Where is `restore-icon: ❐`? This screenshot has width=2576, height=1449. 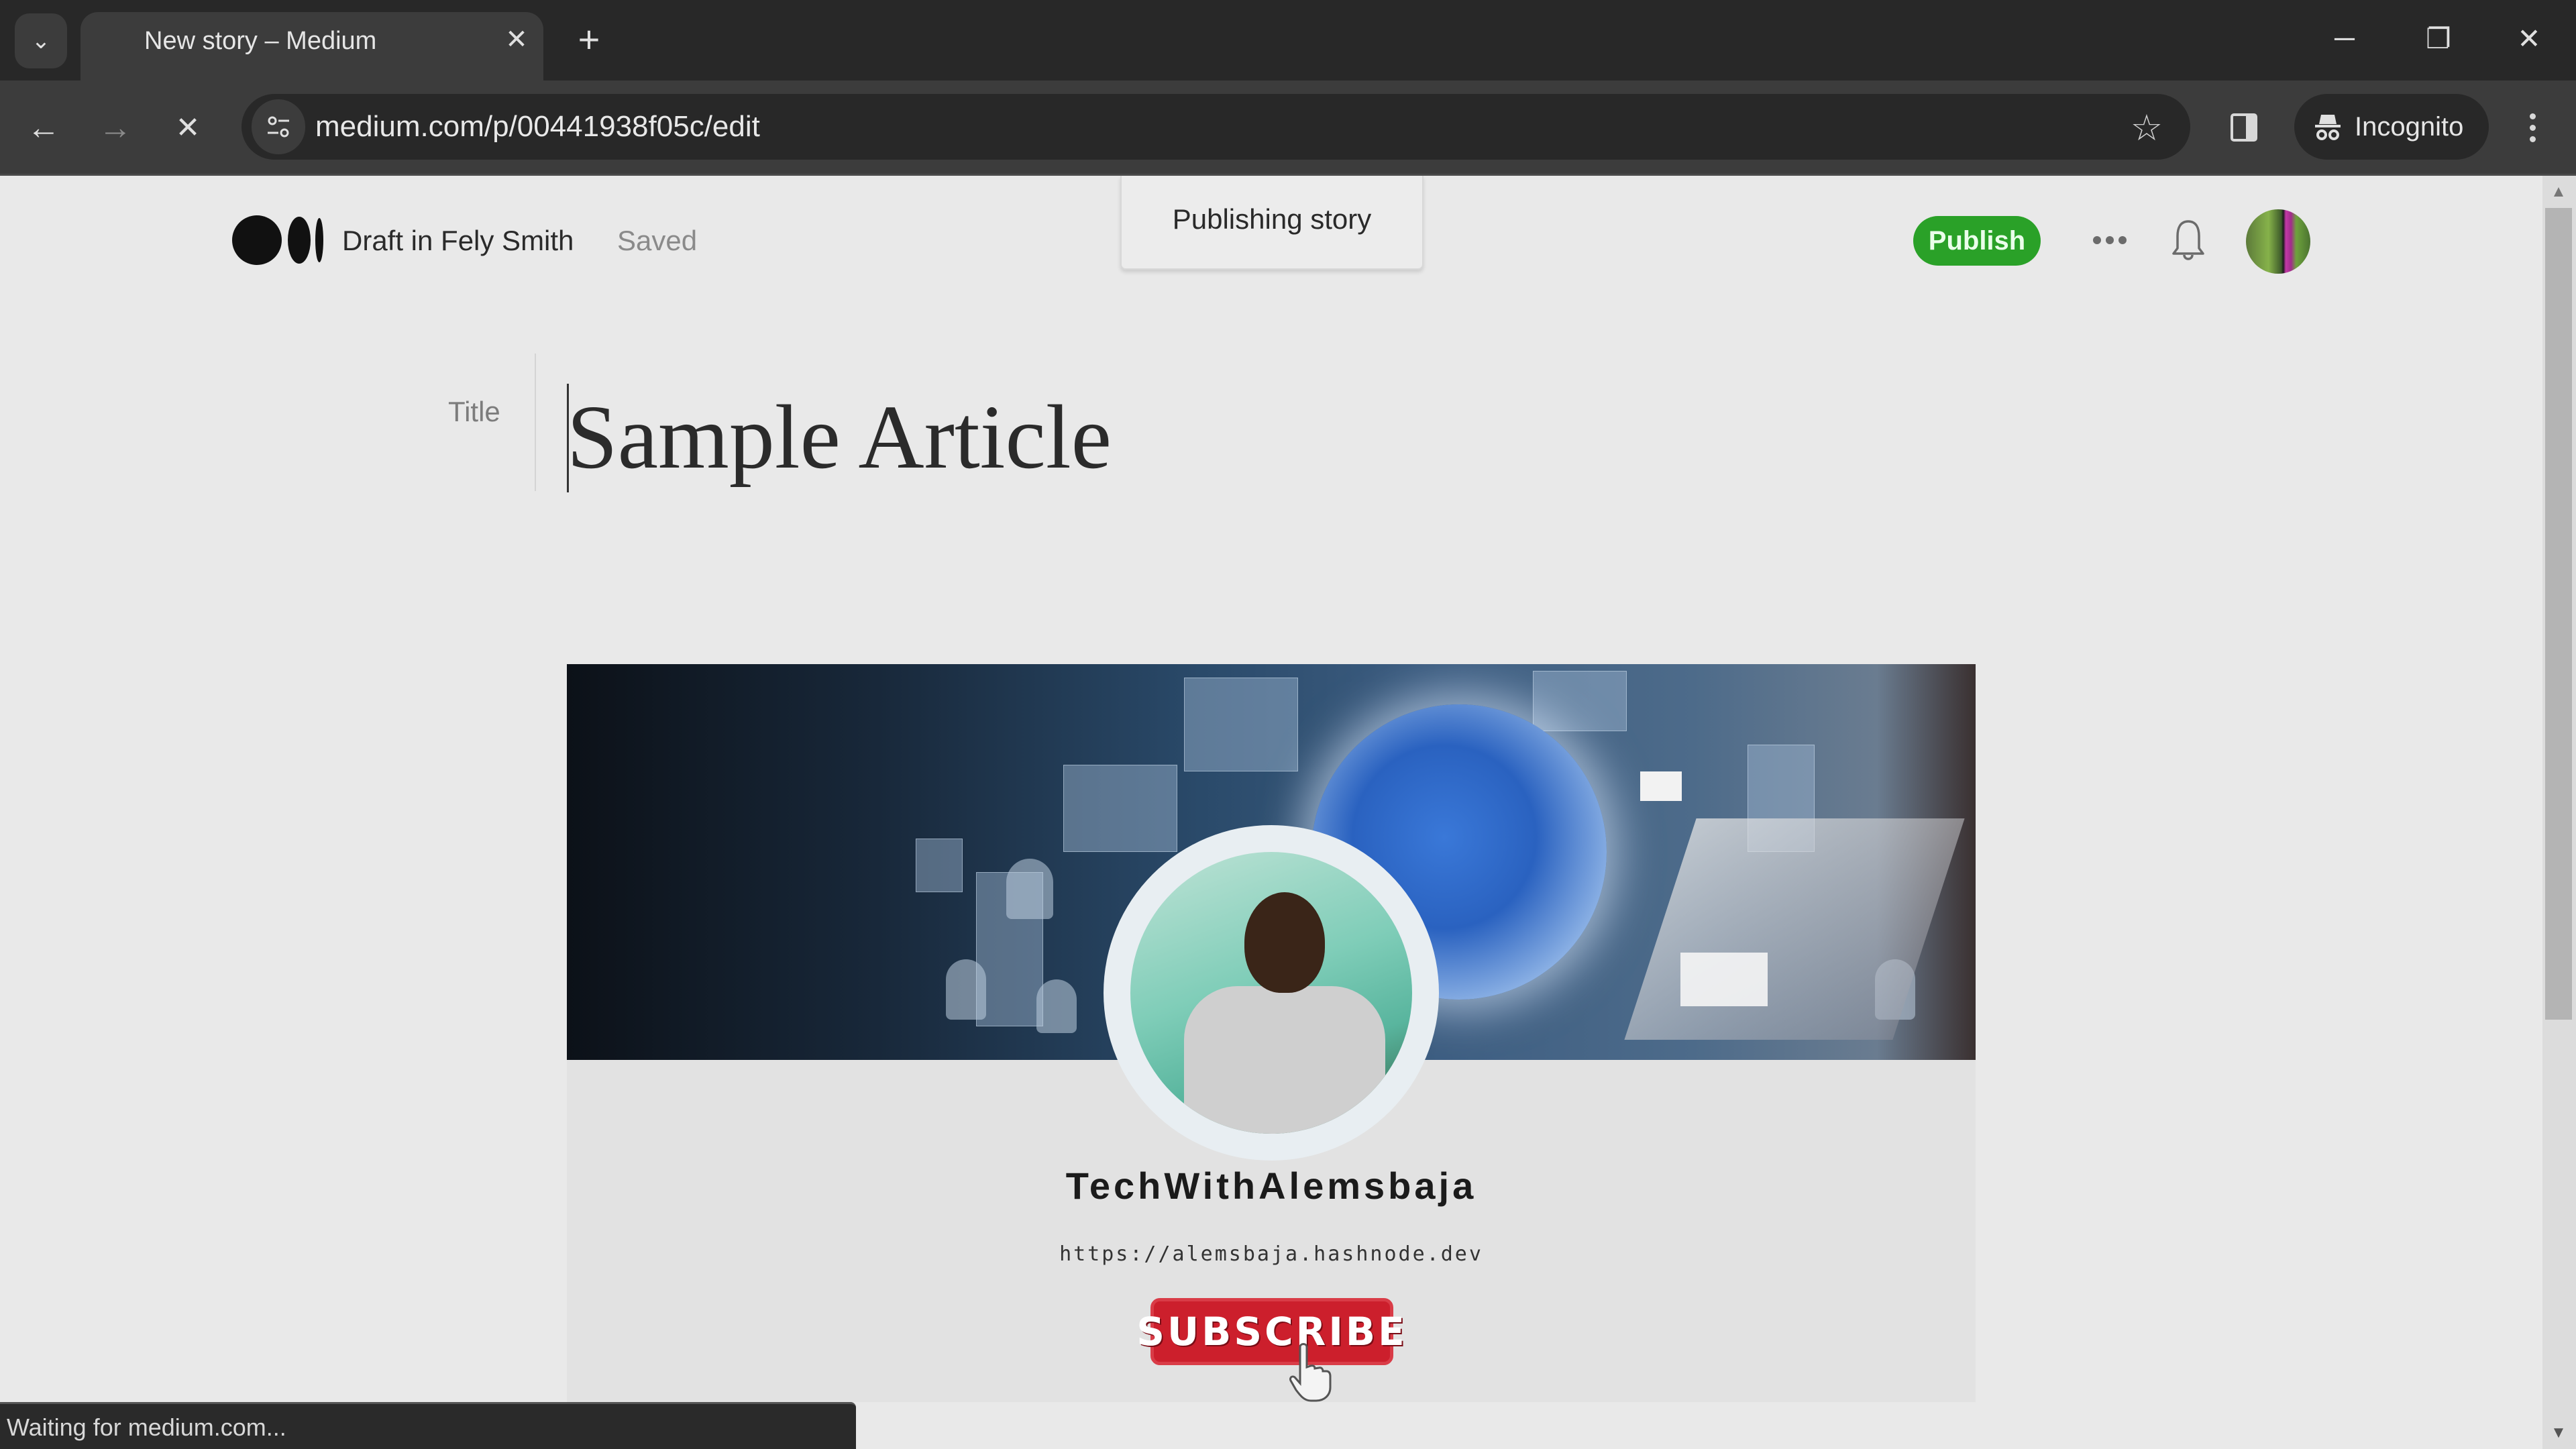 restore-icon: ❐ is located at coordinates (2438, 38).